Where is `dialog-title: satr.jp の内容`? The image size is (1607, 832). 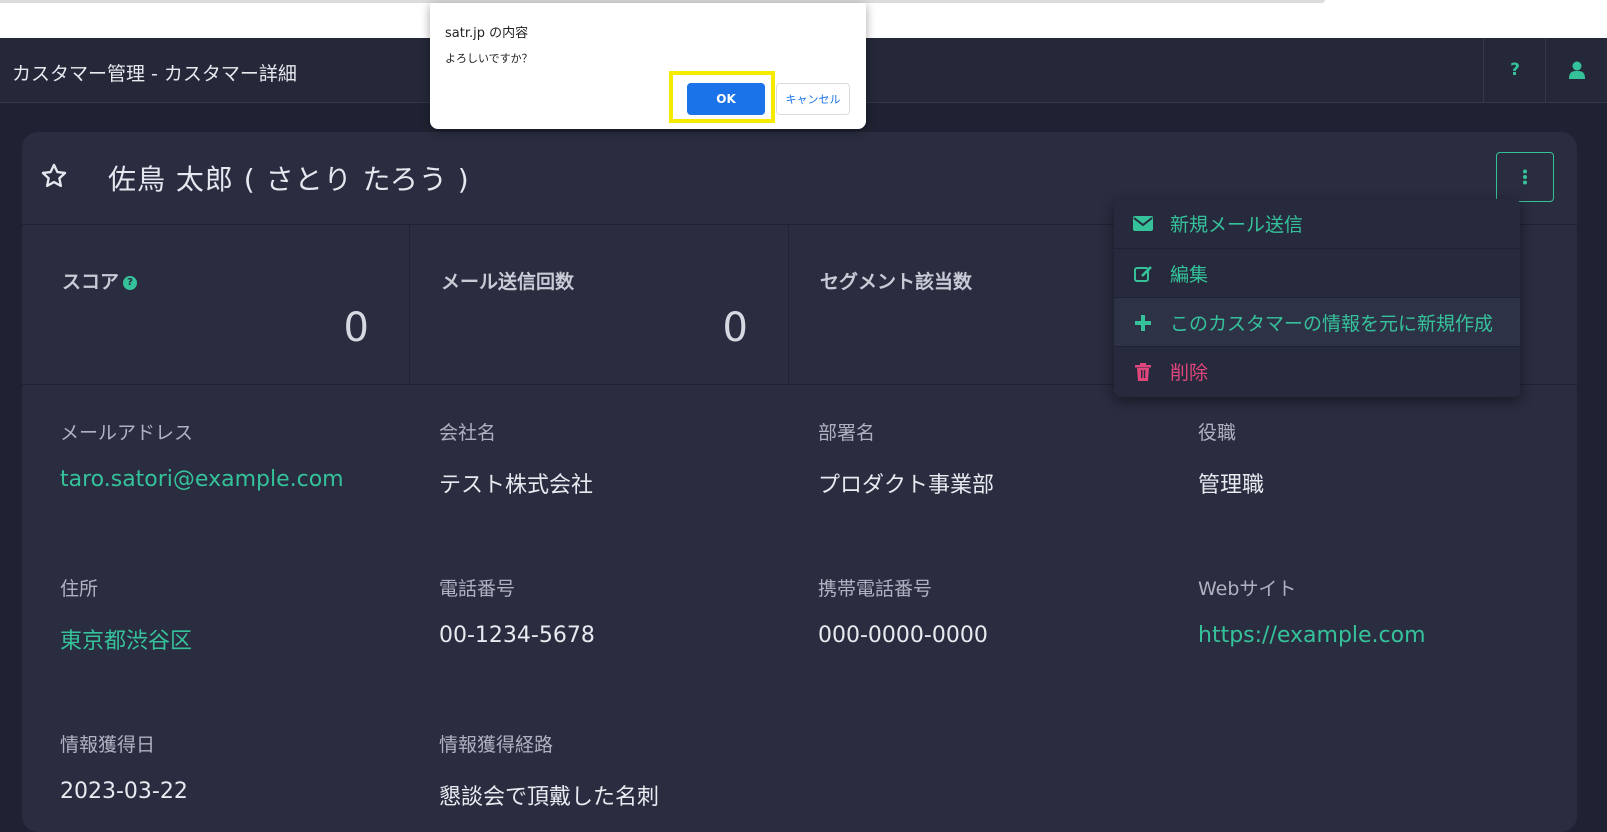
dialog-title: satr.jp の内容 is located at coordinates (487, 33).